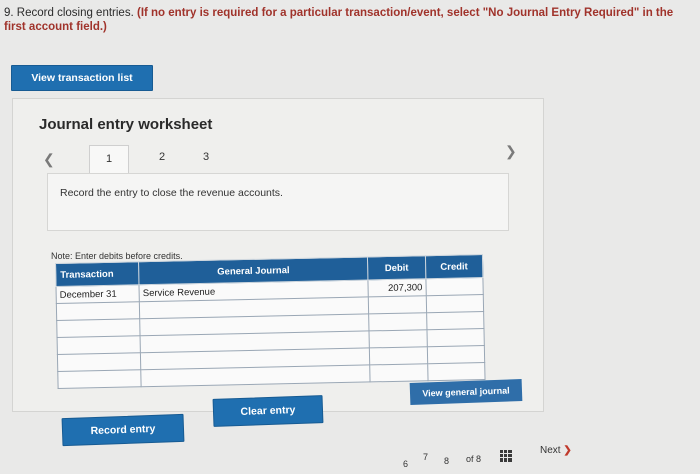  Describe the element at coordinates (506, 456) in the screenshot. I see `grid-icon` at that location.